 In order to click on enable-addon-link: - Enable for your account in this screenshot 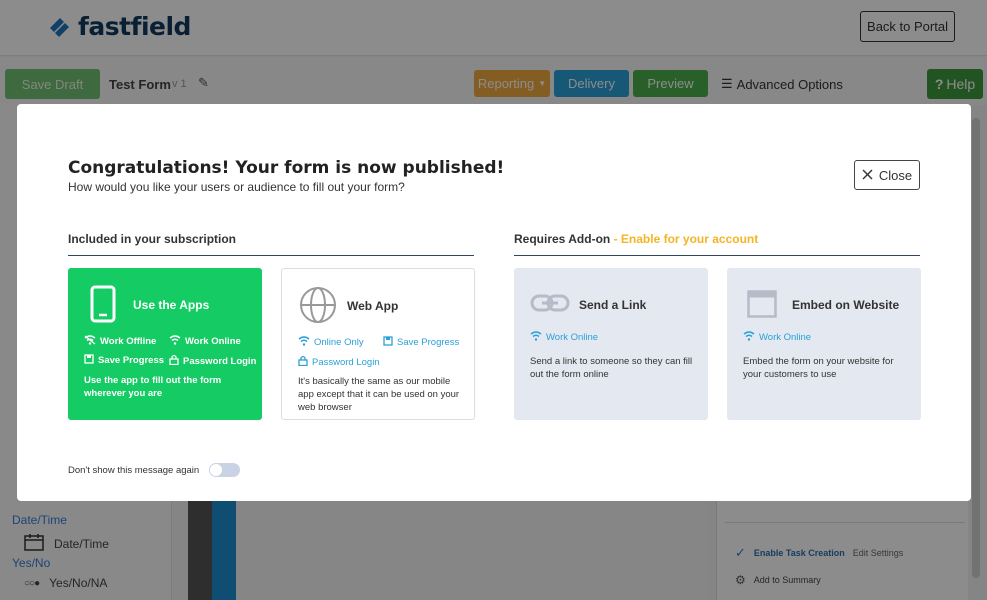, I will do `click(684, 239)`.